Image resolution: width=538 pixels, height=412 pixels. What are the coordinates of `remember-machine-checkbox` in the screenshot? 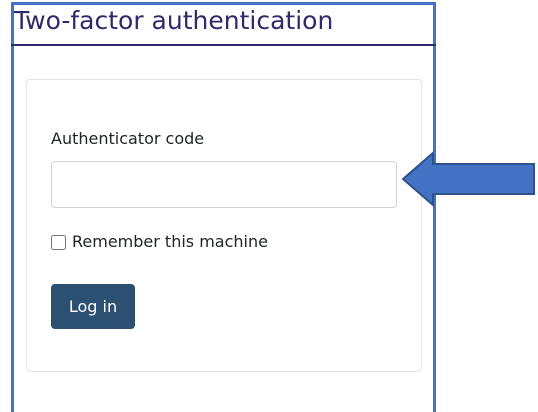 It's located at (58, 242).